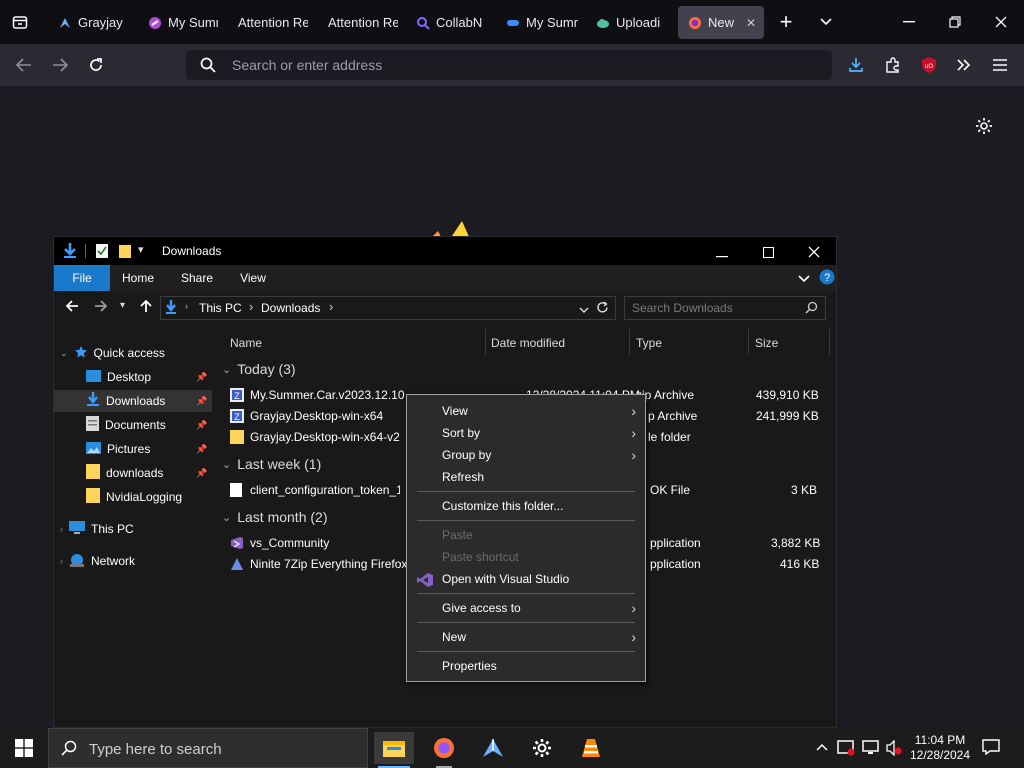 The width and height of the screenshot is (1024, 768). What do you see at coordinates (1001, 22) in the screenshot?
I see `close-window-icon` at bounding box center [1001, 22].